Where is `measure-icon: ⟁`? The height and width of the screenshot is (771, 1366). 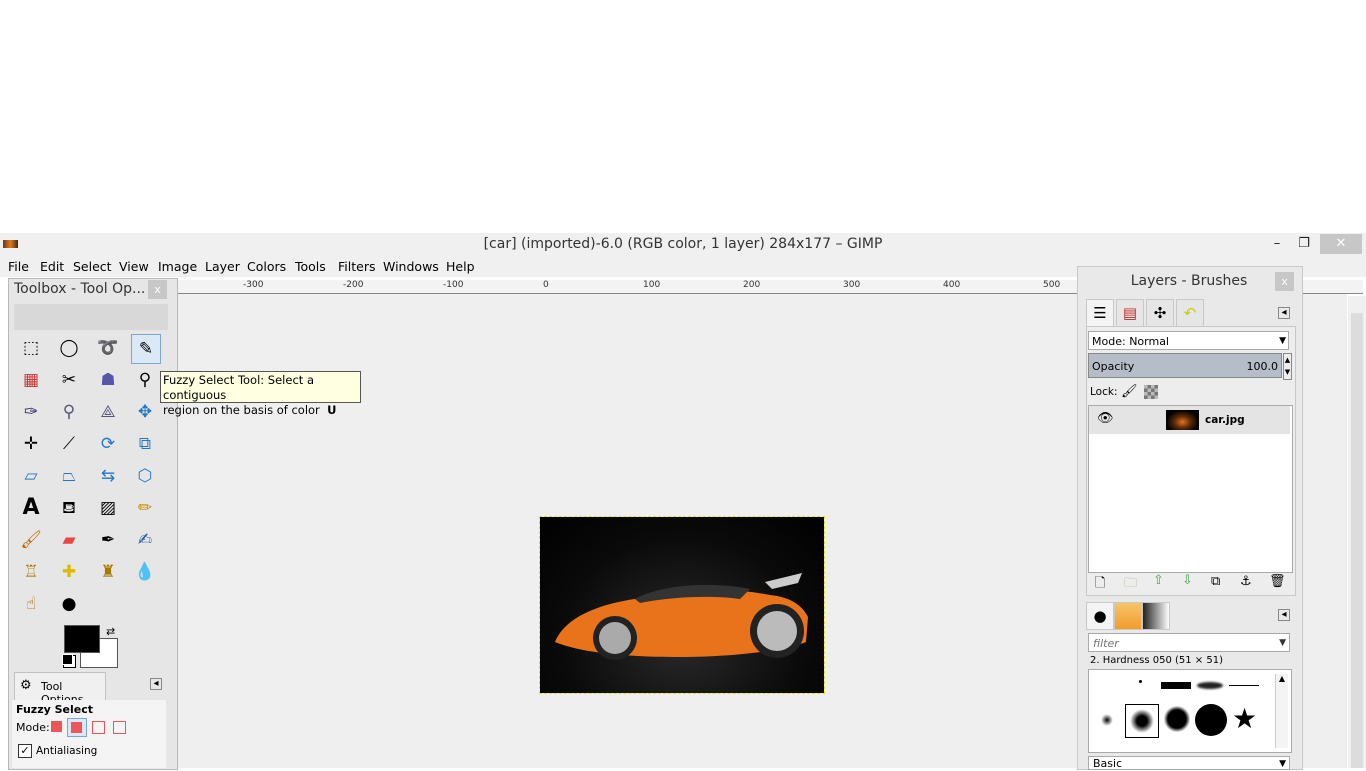 measure-icon: ⟁ is located at coordinates (108, 412).